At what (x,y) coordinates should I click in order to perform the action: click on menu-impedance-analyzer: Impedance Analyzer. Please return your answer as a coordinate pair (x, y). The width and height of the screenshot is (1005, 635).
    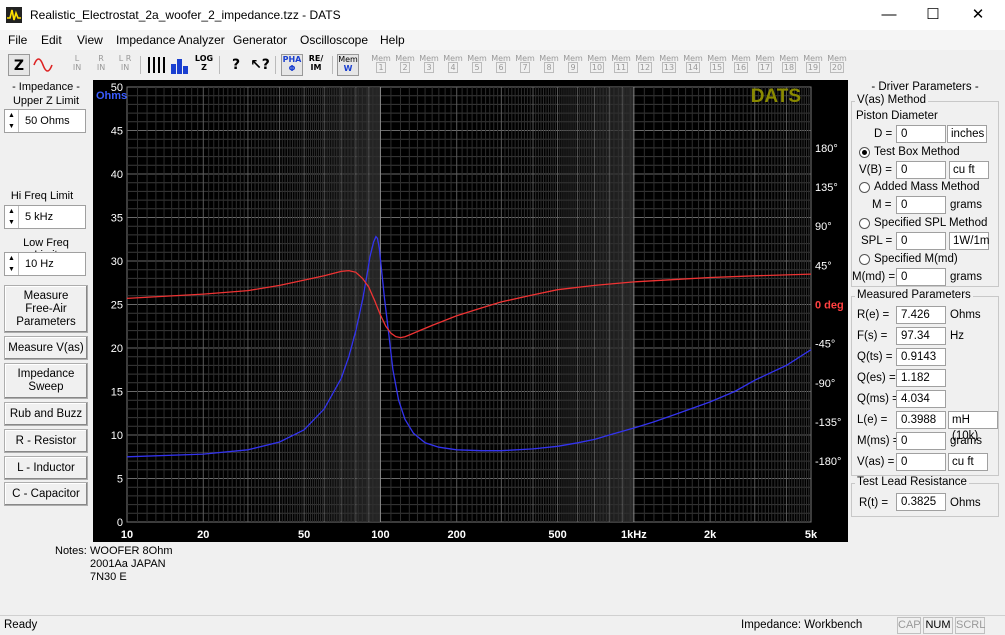
    Looking at the image, I should click on (170, 40).